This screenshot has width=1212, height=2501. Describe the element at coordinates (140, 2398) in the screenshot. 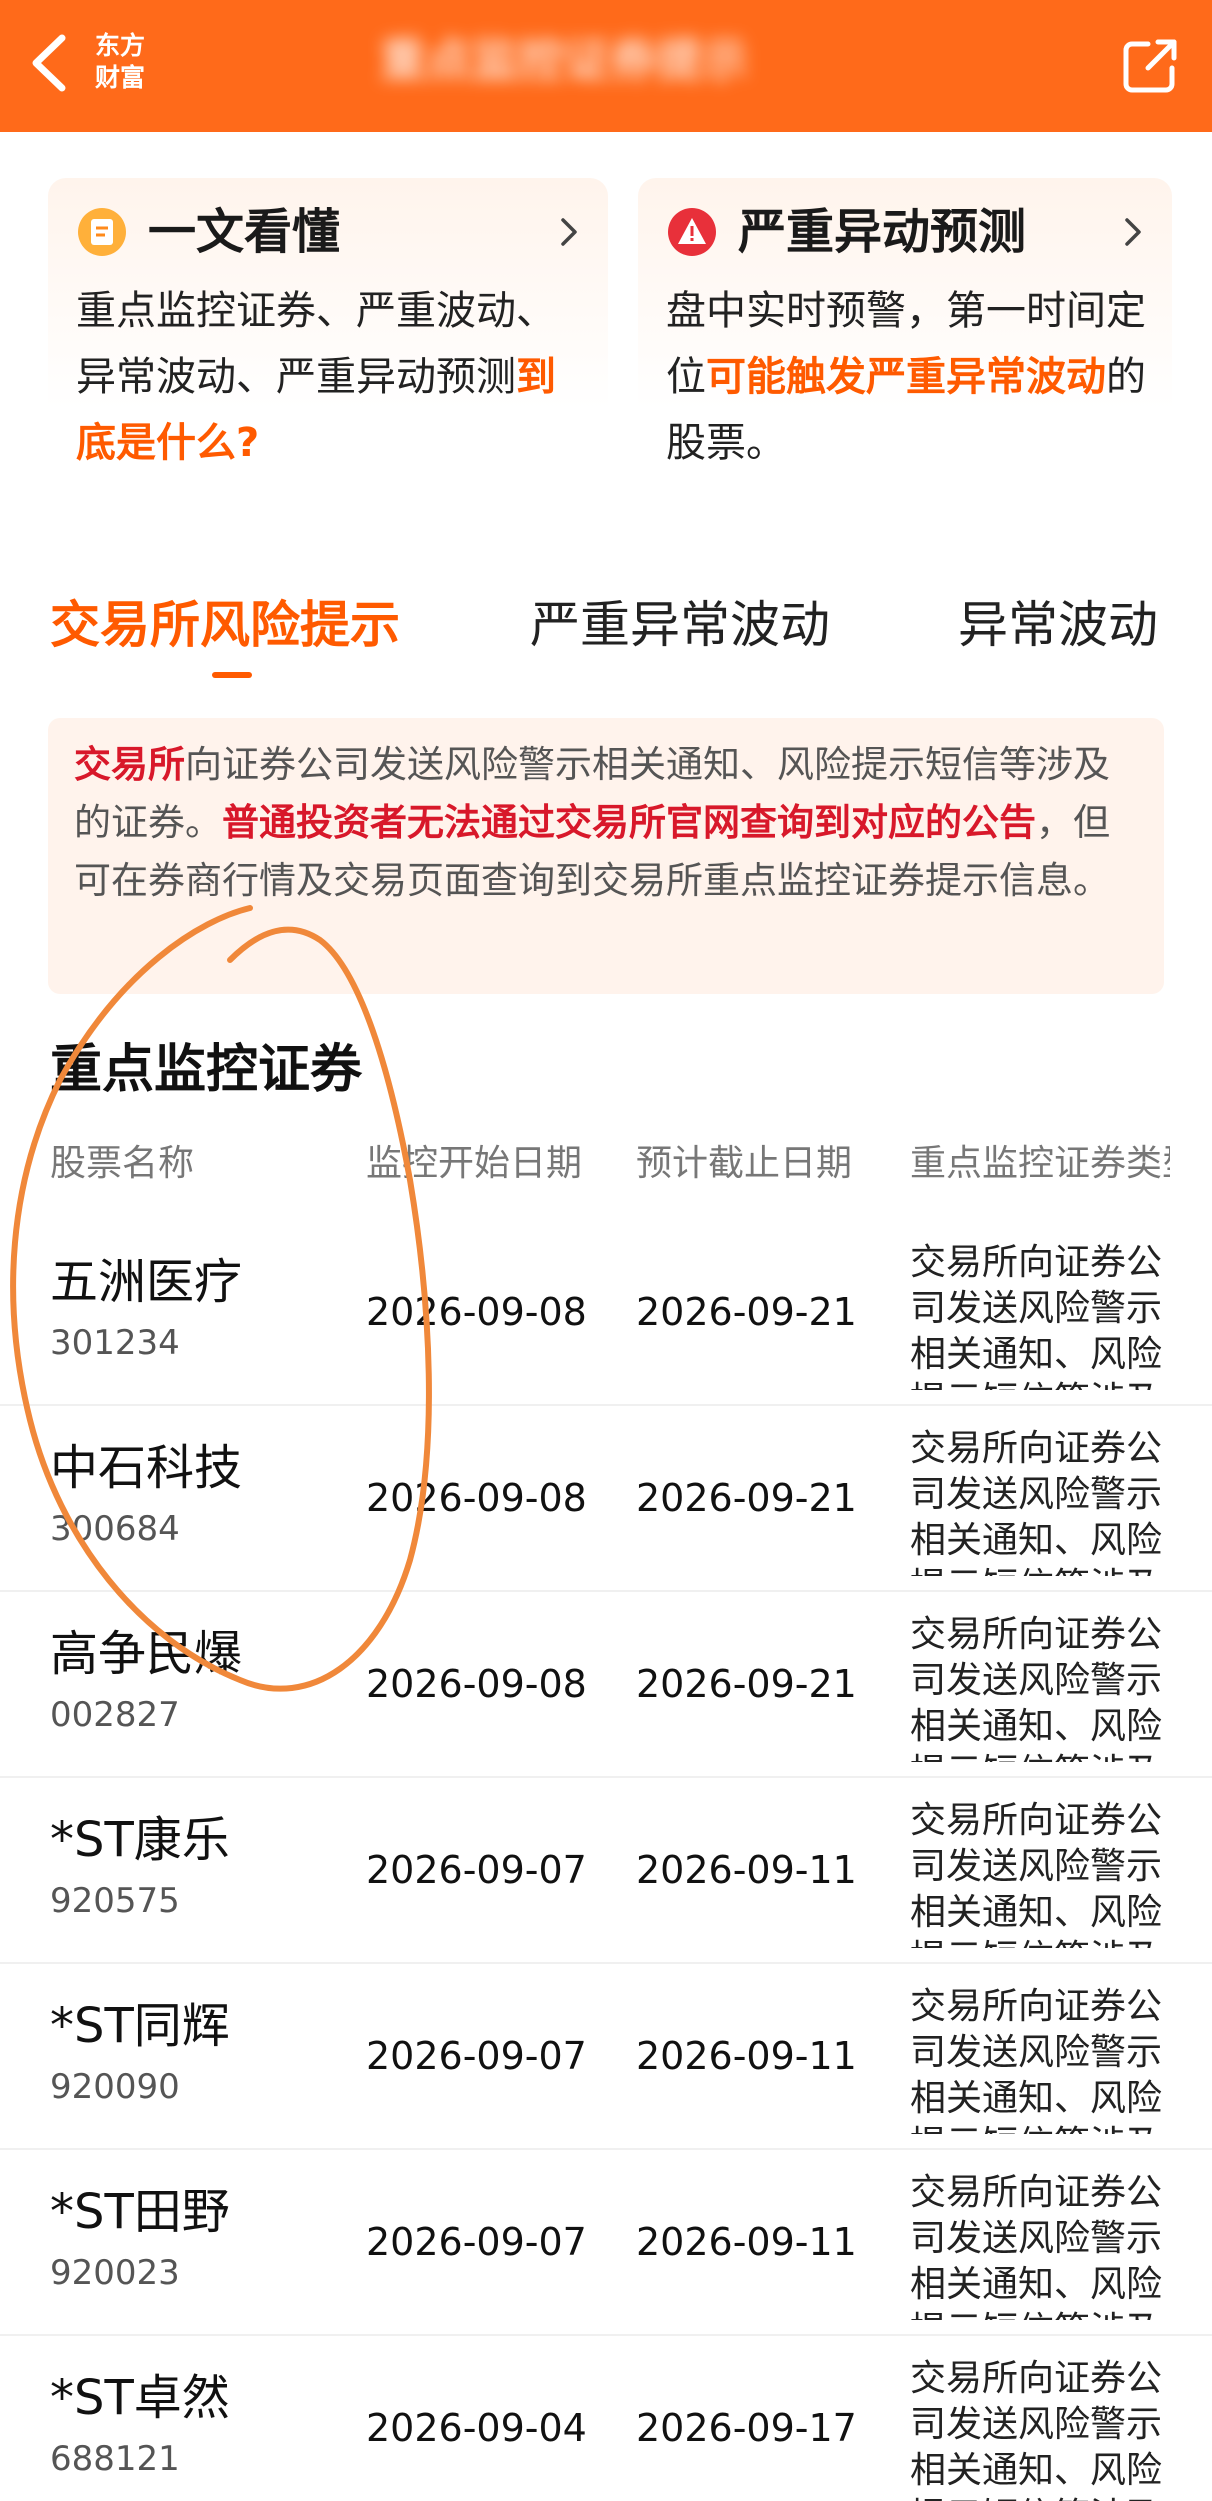

I see `stock-name: *ST卓然` at that location.